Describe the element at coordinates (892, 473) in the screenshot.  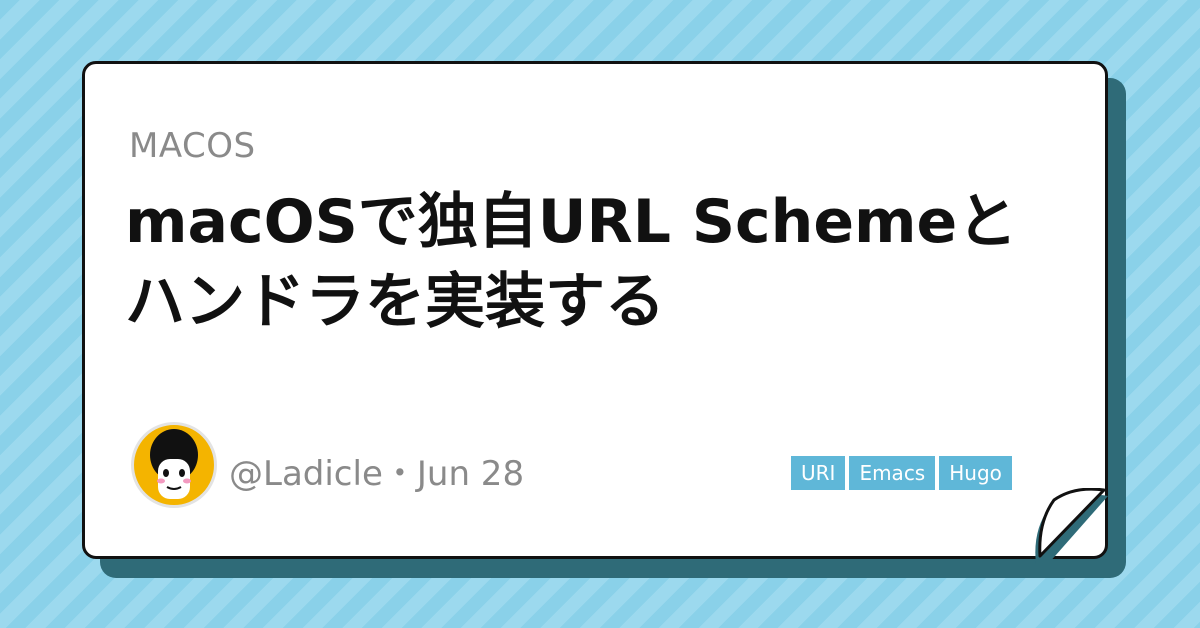
I see `tag-emacs: Emacs` at that location.